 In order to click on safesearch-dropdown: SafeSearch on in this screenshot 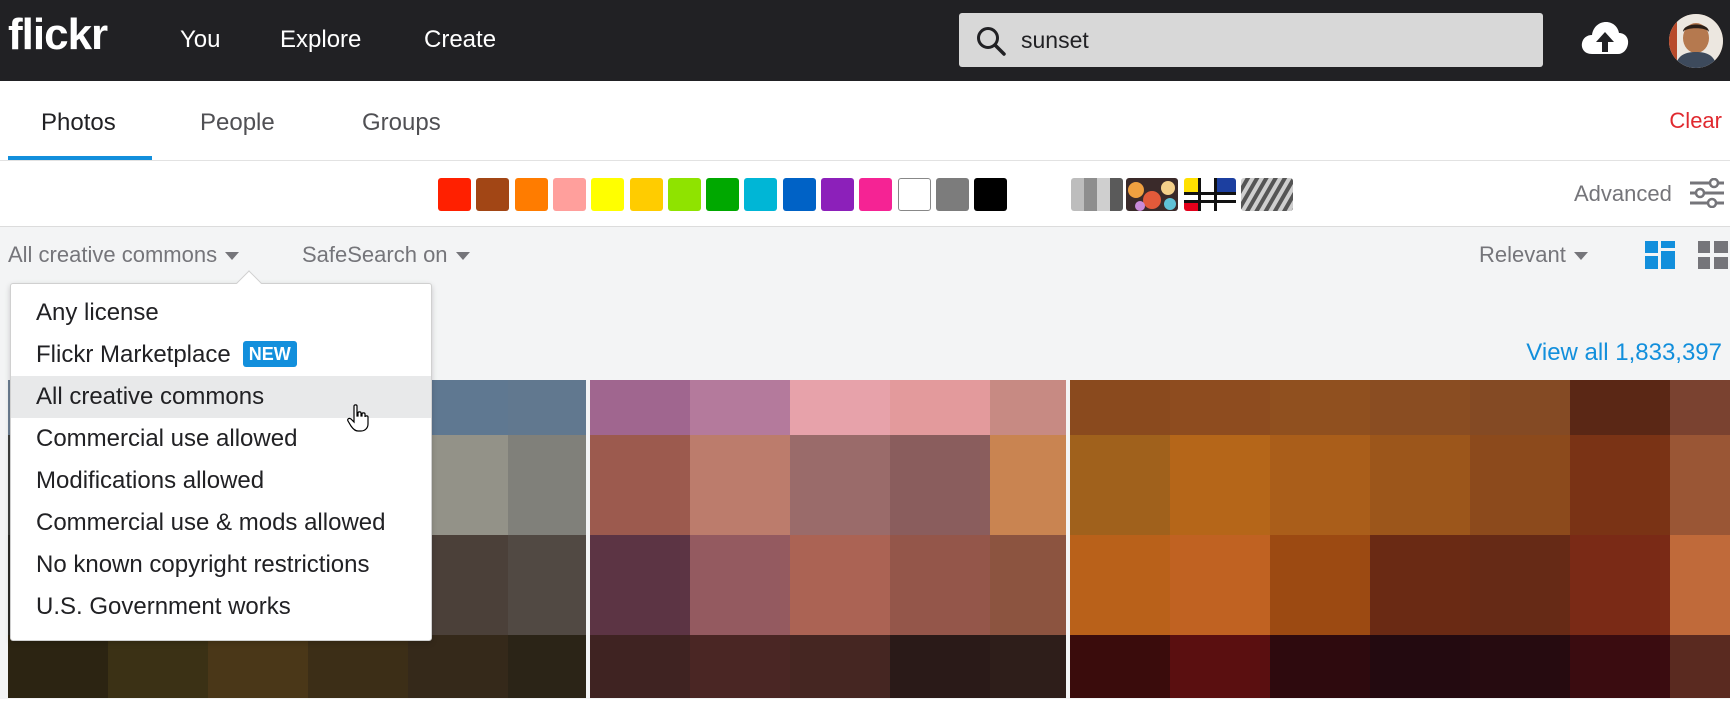, I will do `click(386, 255)`.